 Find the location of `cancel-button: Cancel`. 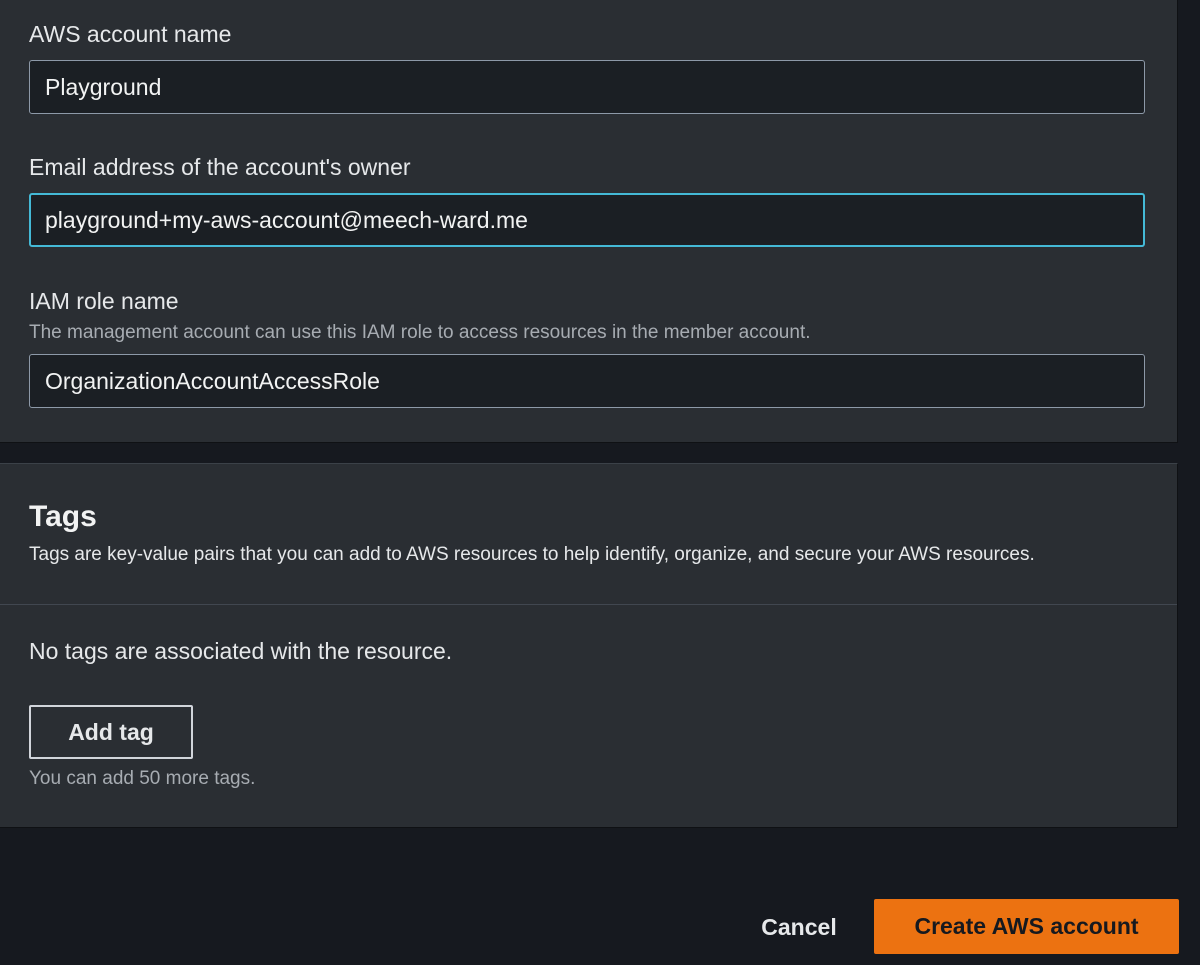

cancel-button: Cancel is located at coordinates (799, 927).